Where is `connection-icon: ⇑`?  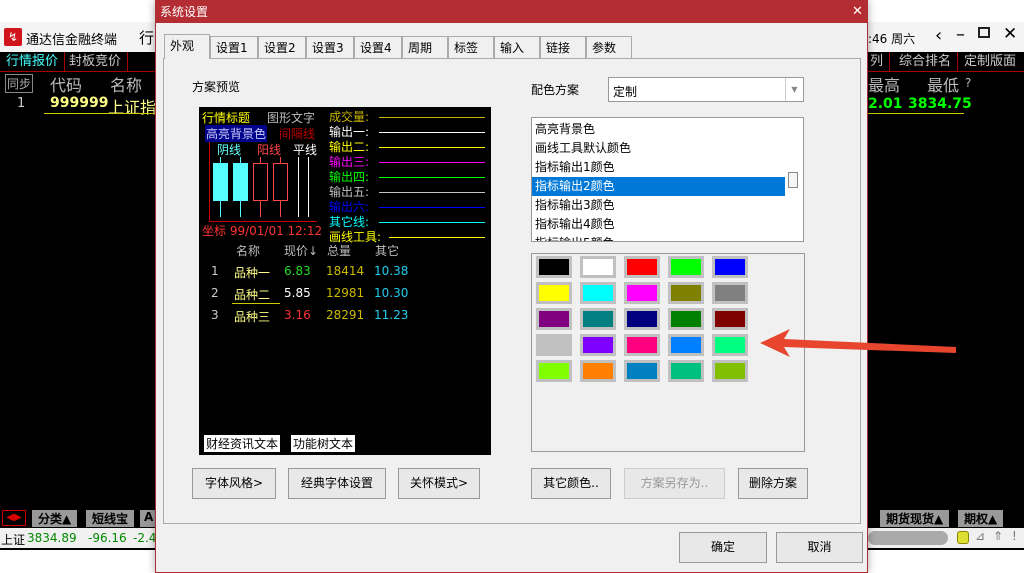
connection-icon: ⇑ is located at coordinates (998, 536).